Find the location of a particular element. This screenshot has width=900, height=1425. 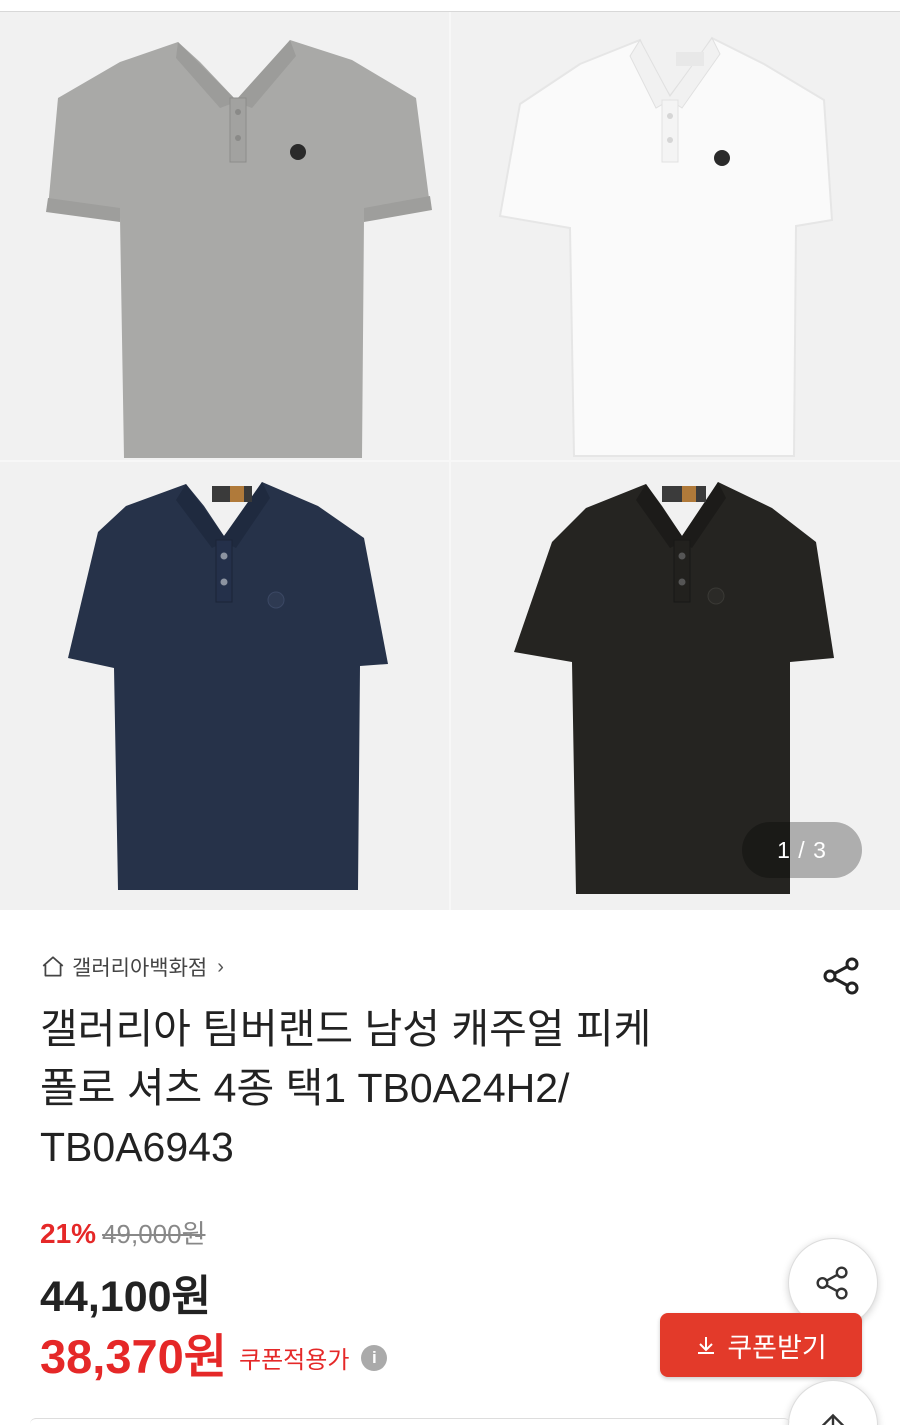

bottom-sheet-edge is located at coordinates (410, 1421).